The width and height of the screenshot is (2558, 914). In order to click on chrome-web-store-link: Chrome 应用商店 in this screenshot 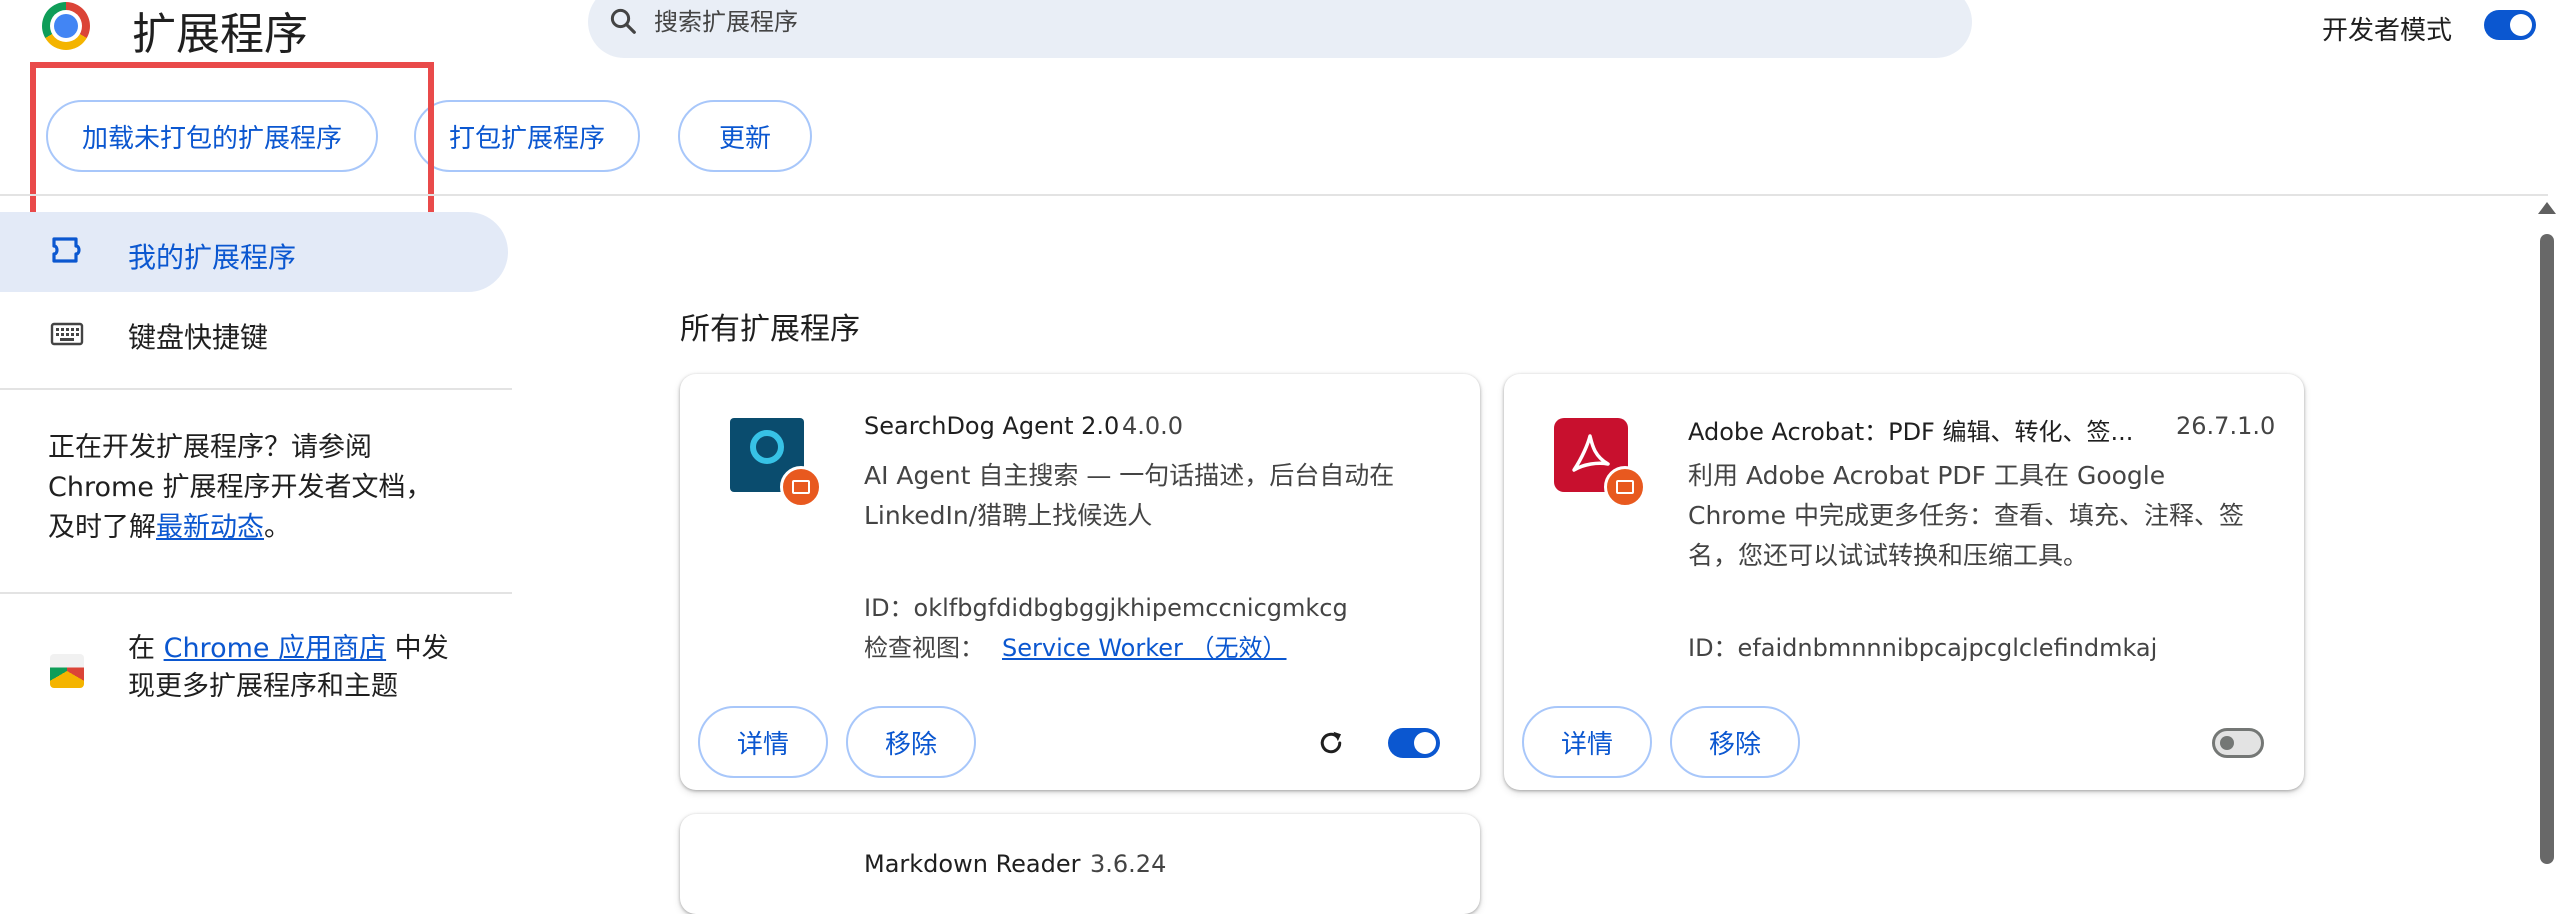, I will do `click(275, 648)`.